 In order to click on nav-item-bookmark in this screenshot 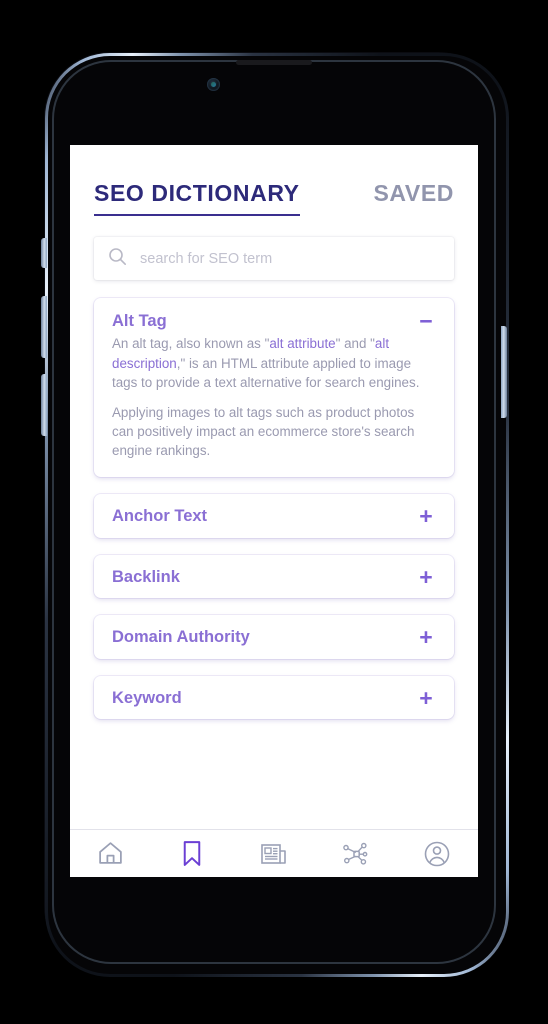, I will do `click(192, 854)`.